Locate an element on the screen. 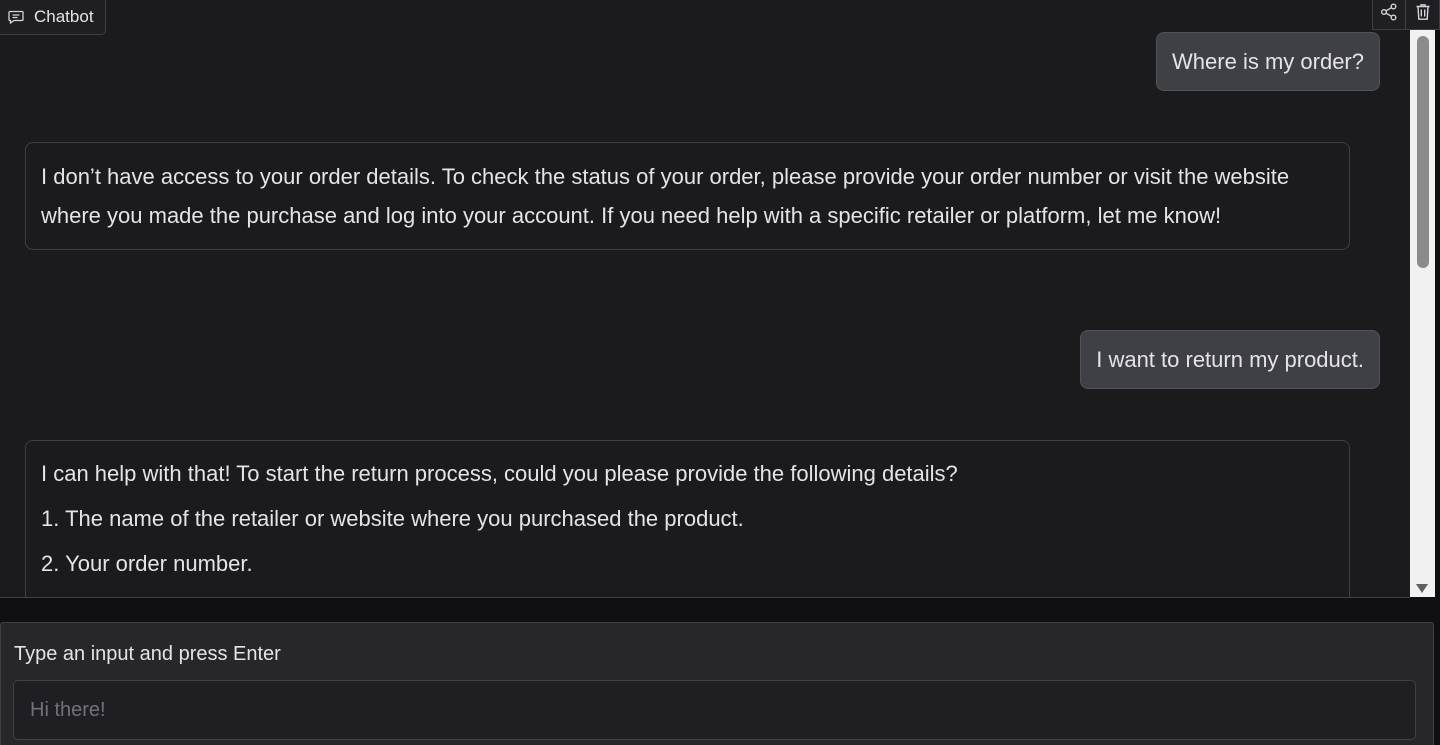 This screenshot has width=1440, height=745. input-label: Type an input and press Enter is located at coordinates (147, 654).